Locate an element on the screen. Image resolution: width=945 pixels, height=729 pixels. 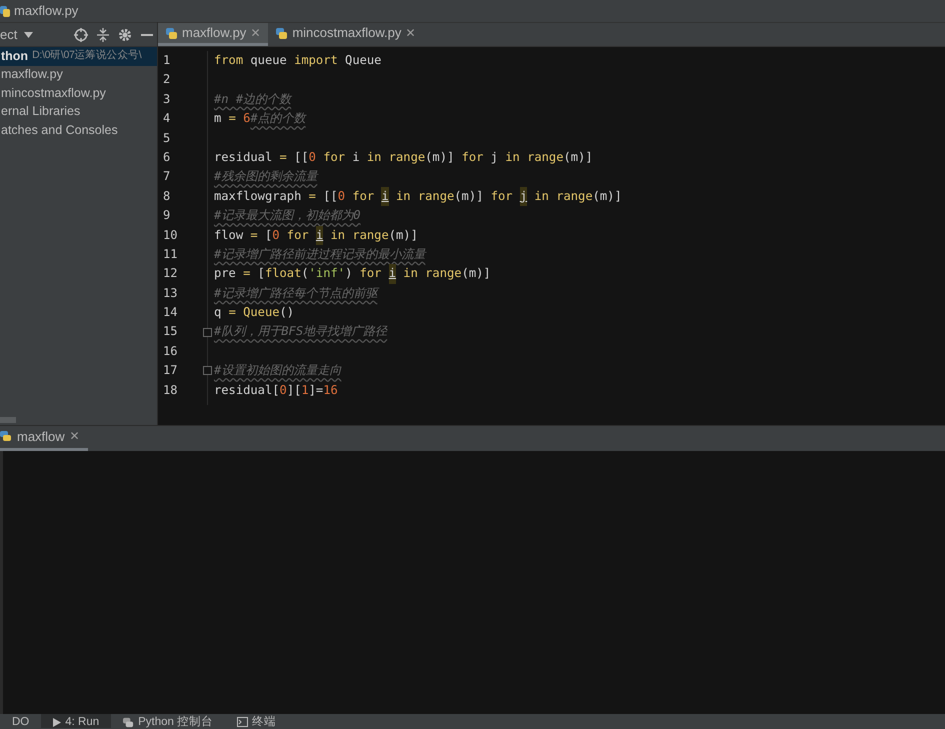
line-number: 3 is located at coordinates (166, 99).